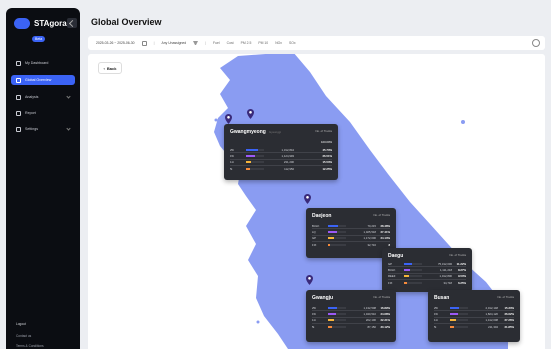 This screenshot has width=551, height=349. What do you see at coordinates (39, 39) in the screenshot?
I see `app-badge: Beta` at bounding box center [39, 39].